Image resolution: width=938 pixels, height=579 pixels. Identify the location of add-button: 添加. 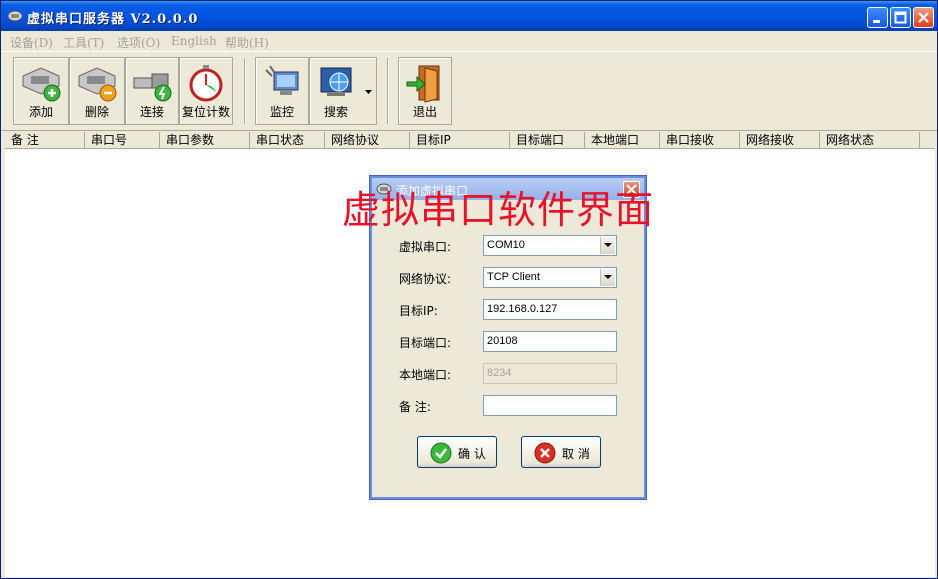
(41, 91).